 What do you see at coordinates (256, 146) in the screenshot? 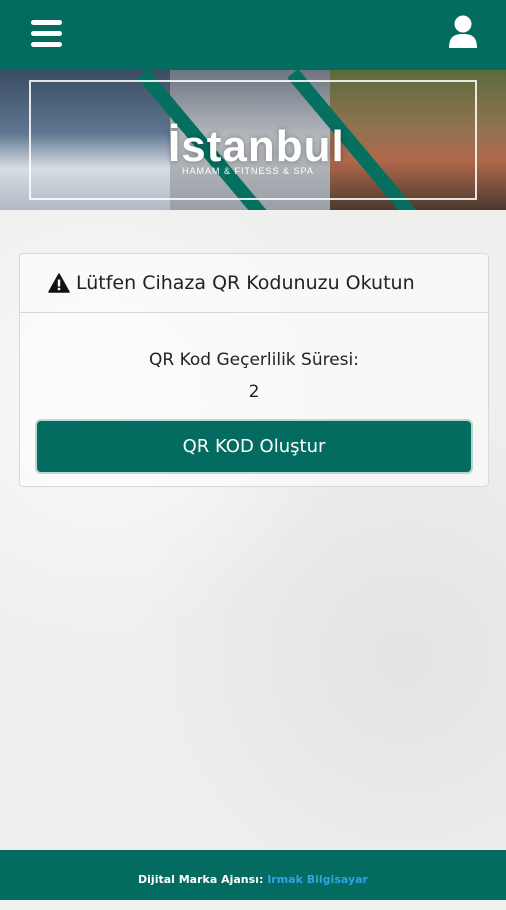
I see `brand-logo: İstanbul` at bounding box center [256, 146].